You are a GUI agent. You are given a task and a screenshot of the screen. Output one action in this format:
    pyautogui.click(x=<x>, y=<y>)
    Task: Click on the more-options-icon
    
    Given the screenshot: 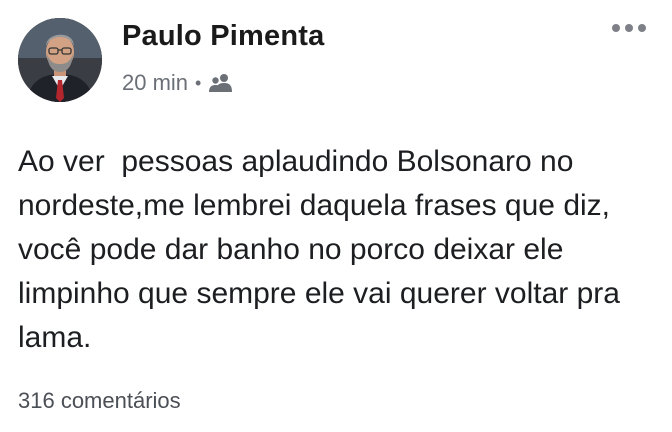 What is the action you would take?
    pyautogui.click(x=629, y=28)
    